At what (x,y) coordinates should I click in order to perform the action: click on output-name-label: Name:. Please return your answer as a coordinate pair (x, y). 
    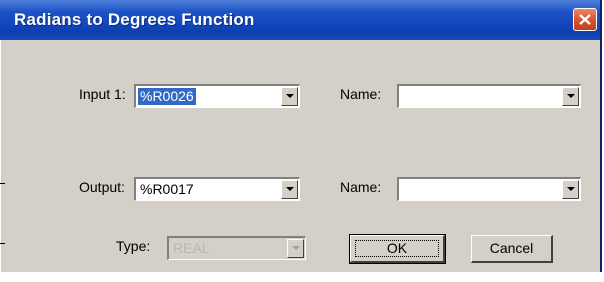
    Looking at the image, I should click on (361, 187).